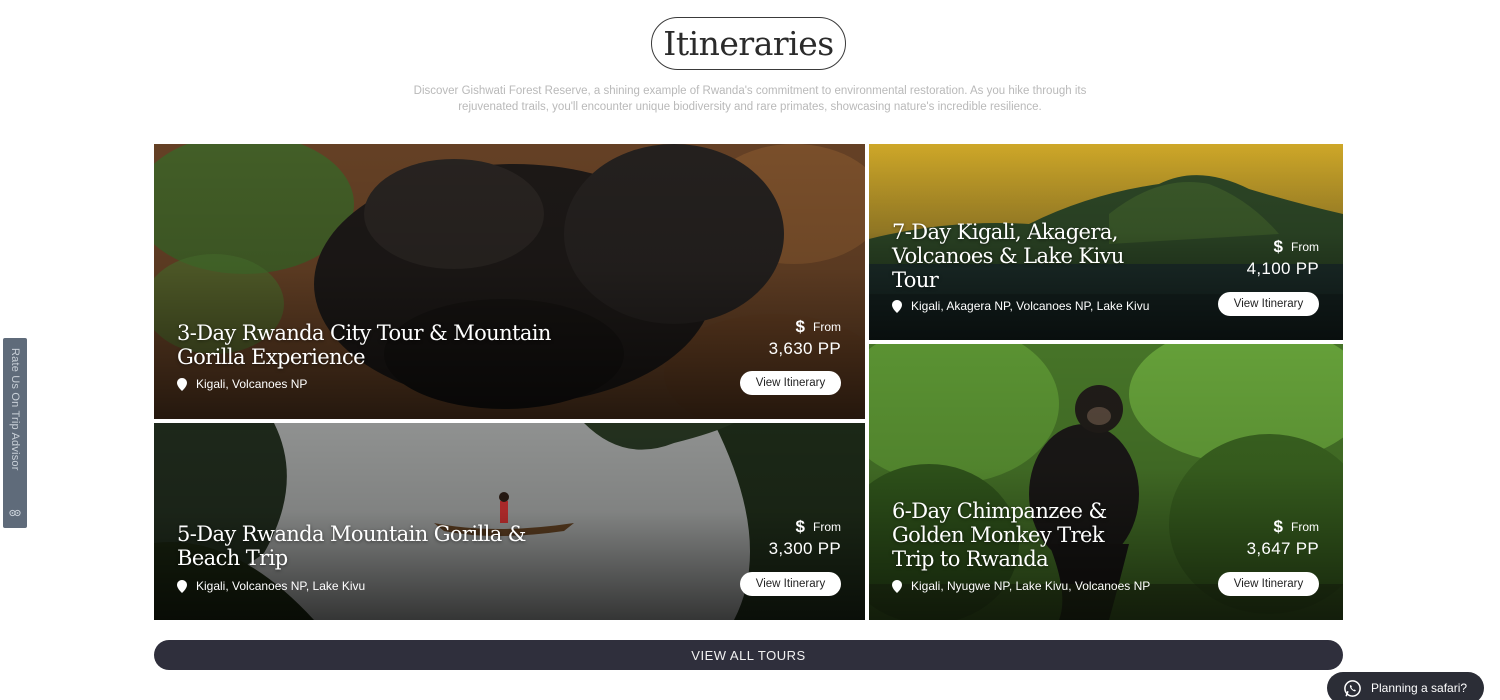 The height and width of the screenshot is (700, 1500). Describe the element at coordinates (999, 511) in the screenshot. I see `tour-title-line-1: 6-Day Chimpanzee &` at that location.